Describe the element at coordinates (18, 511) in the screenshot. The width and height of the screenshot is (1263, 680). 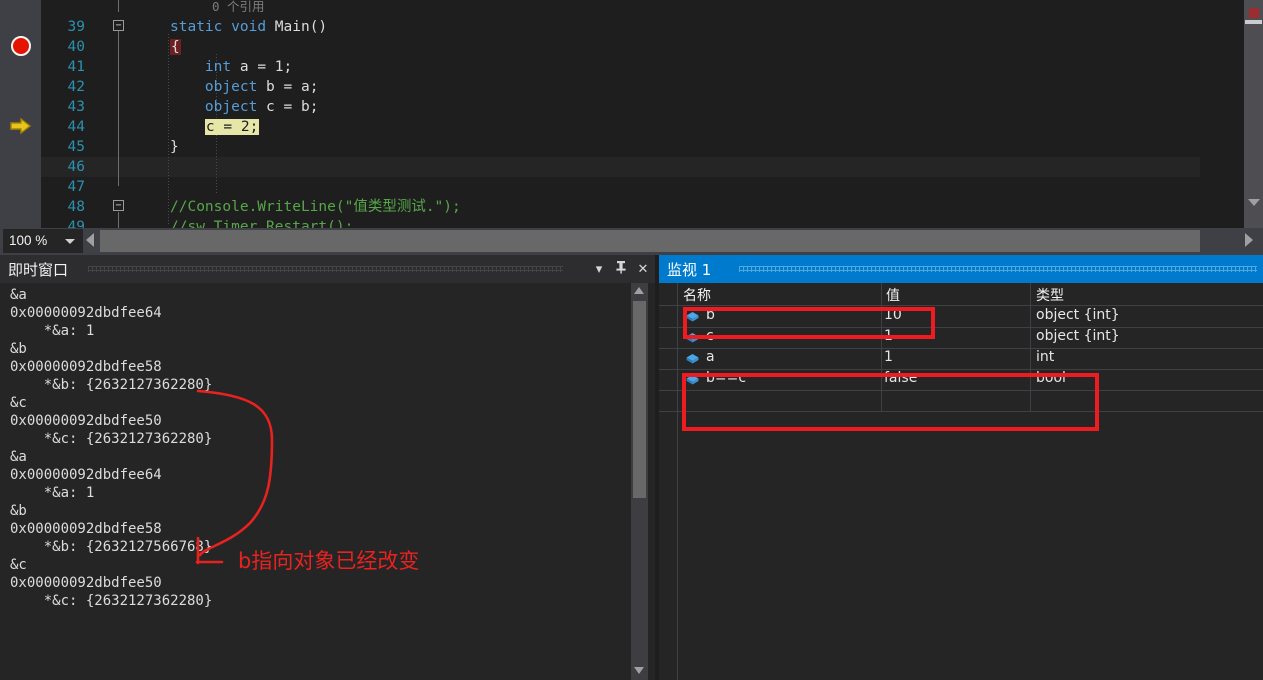
I see `output-line: &b` at that location.